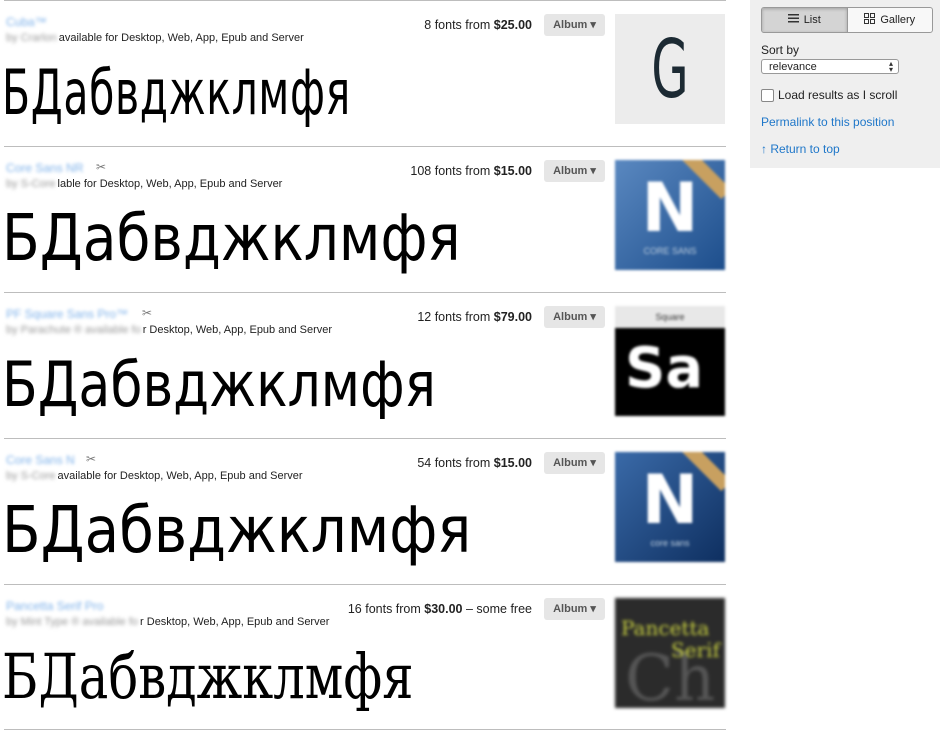  What do you see at coordinates (40, 460) in the screenshot?
I see `font-name-link: Core Sans N` at bounding box center [40, 460].